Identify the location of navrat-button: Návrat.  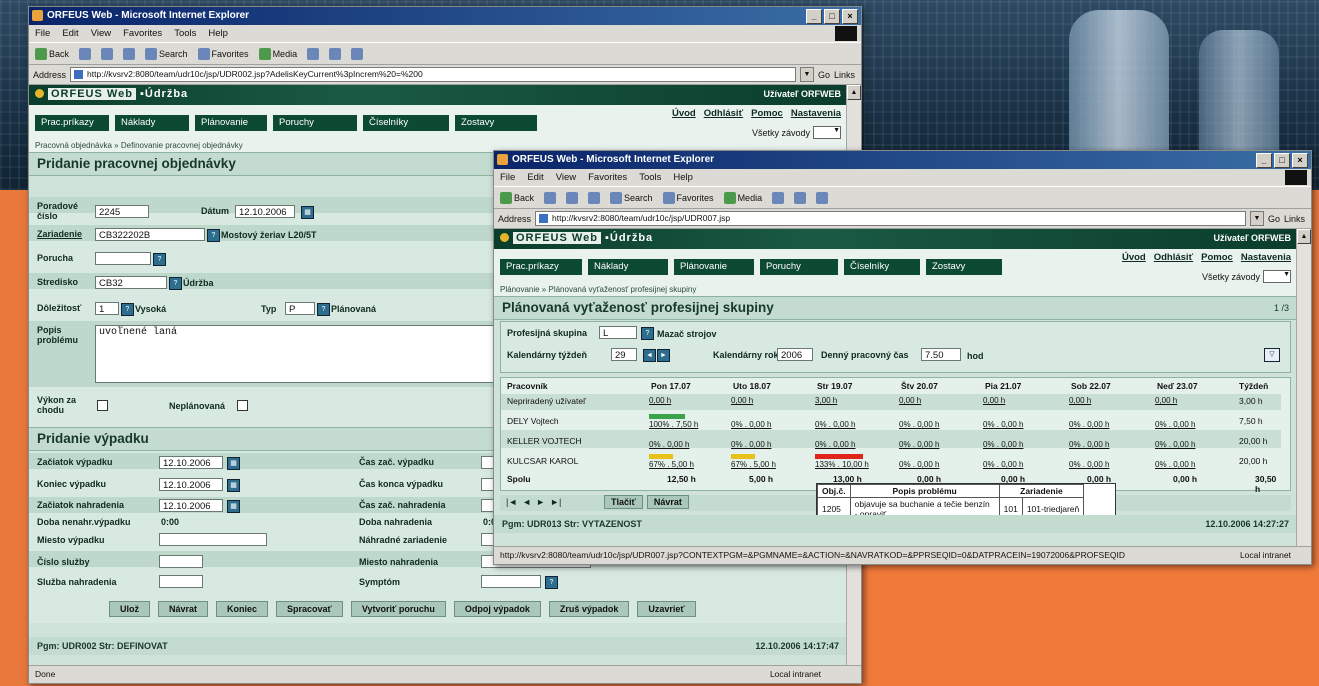
(183, 609).